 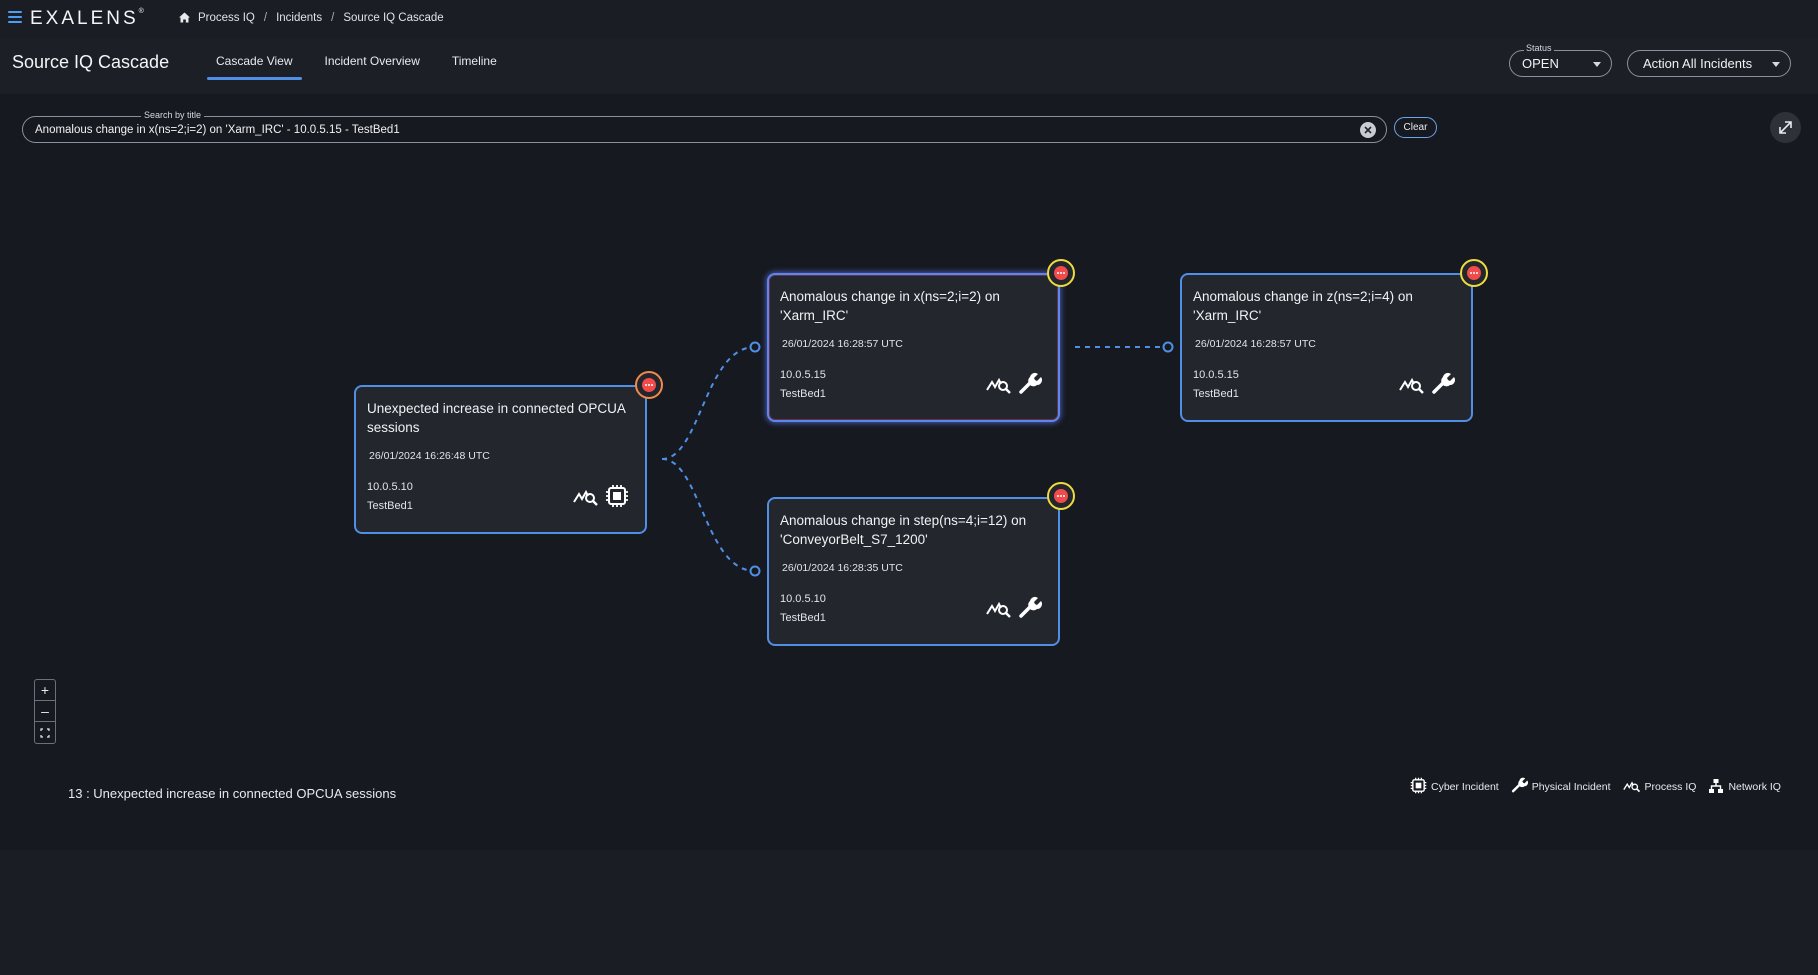 I want to click on action-all-incidents-select: Action All Incidents, so click(x=1709, y=63).